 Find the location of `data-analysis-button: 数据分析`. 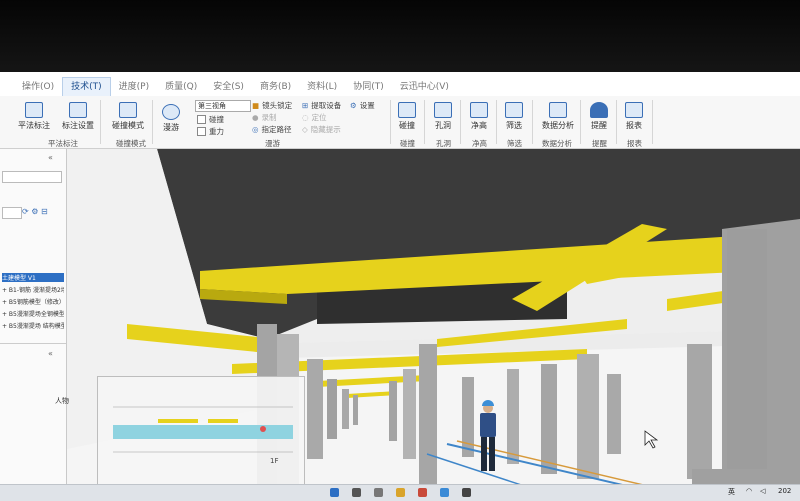

data-analysis-button: 数据分析 is located at coordinates (558, 116).